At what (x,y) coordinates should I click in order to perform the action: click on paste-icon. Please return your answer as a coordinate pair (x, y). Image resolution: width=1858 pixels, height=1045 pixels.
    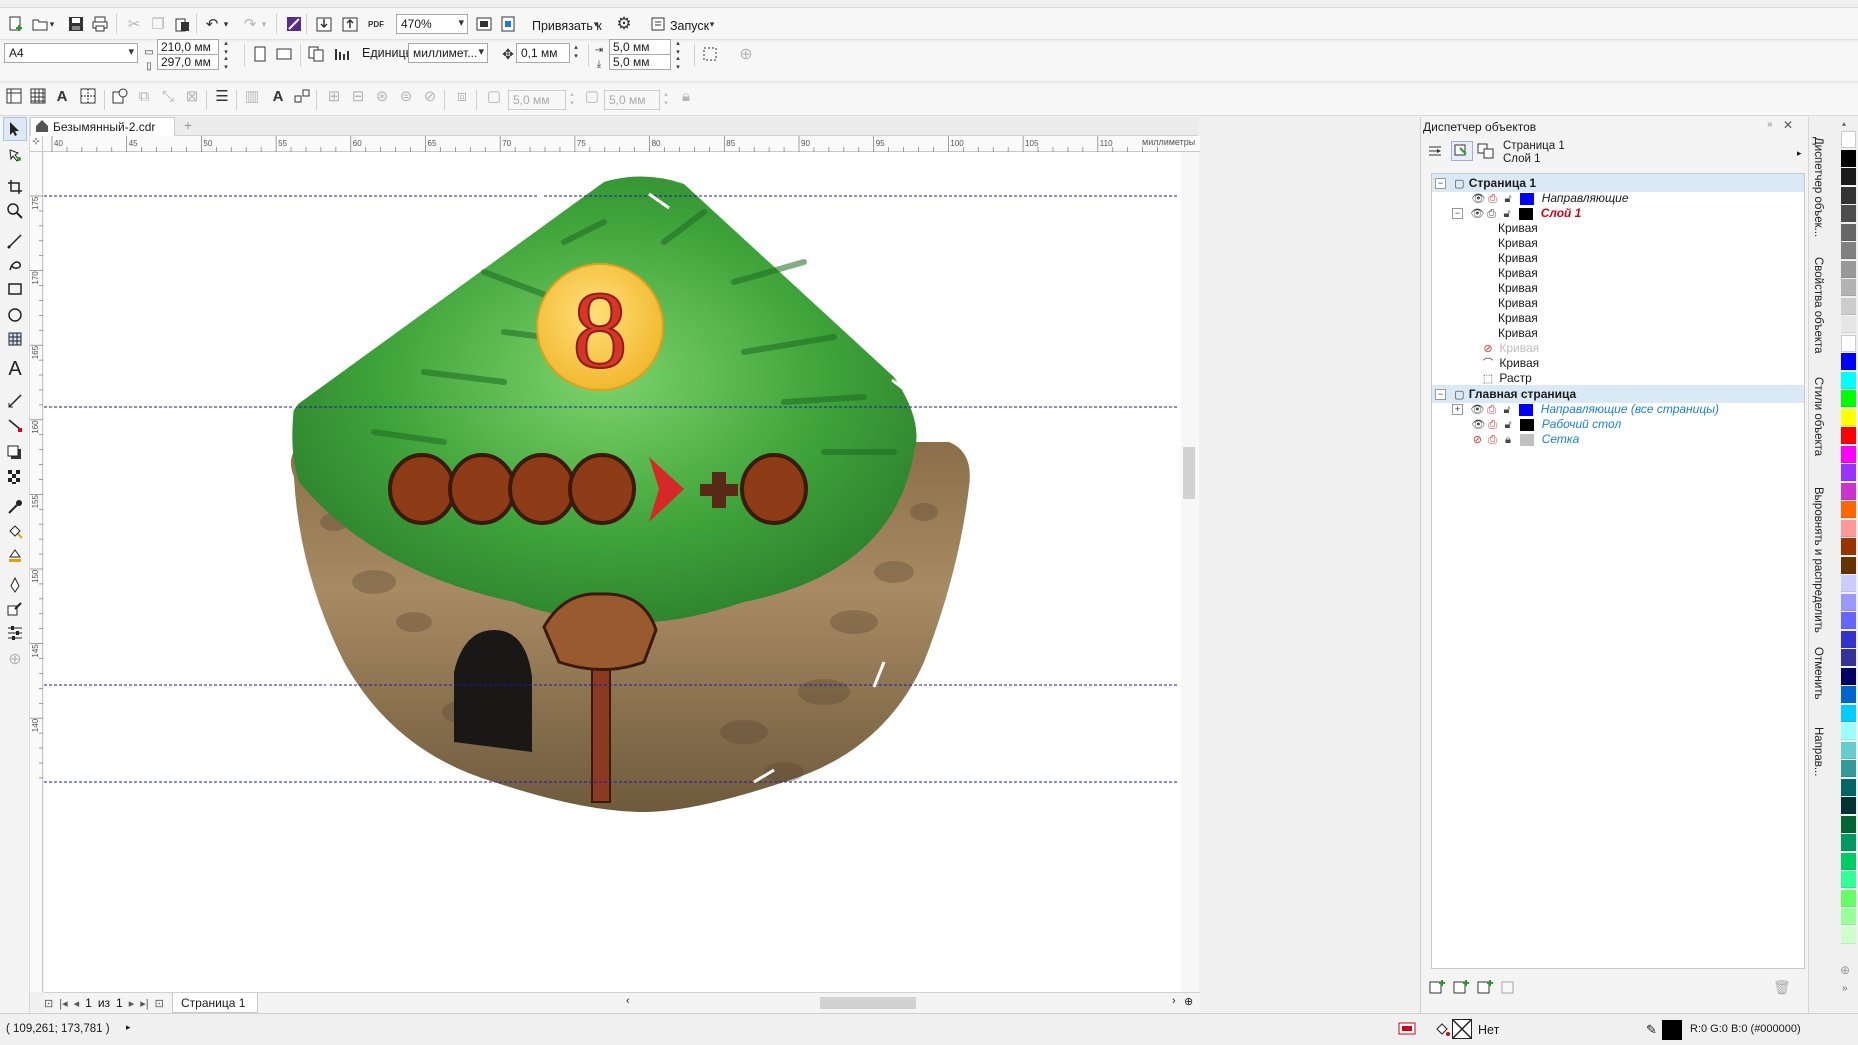
    Looking at the image, I should click on (182, 24).